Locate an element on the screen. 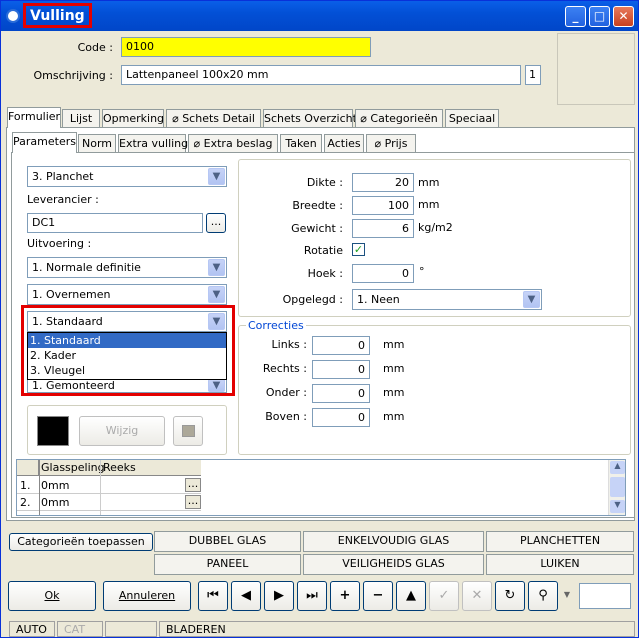 This screenshot has height=638, width=639. wijzig-button: Wijzig is located at coordinates (122, 431).